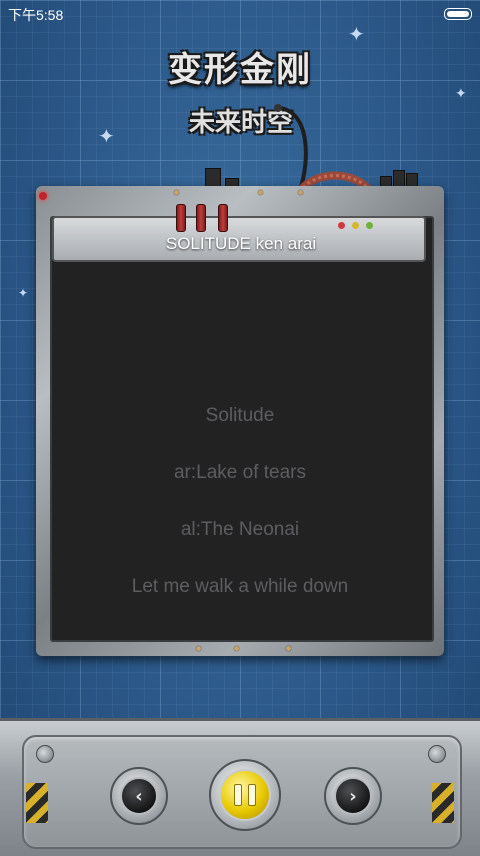 This screenshot has height=856, width=480. I want to click on pause-icon, so click(245, 795).